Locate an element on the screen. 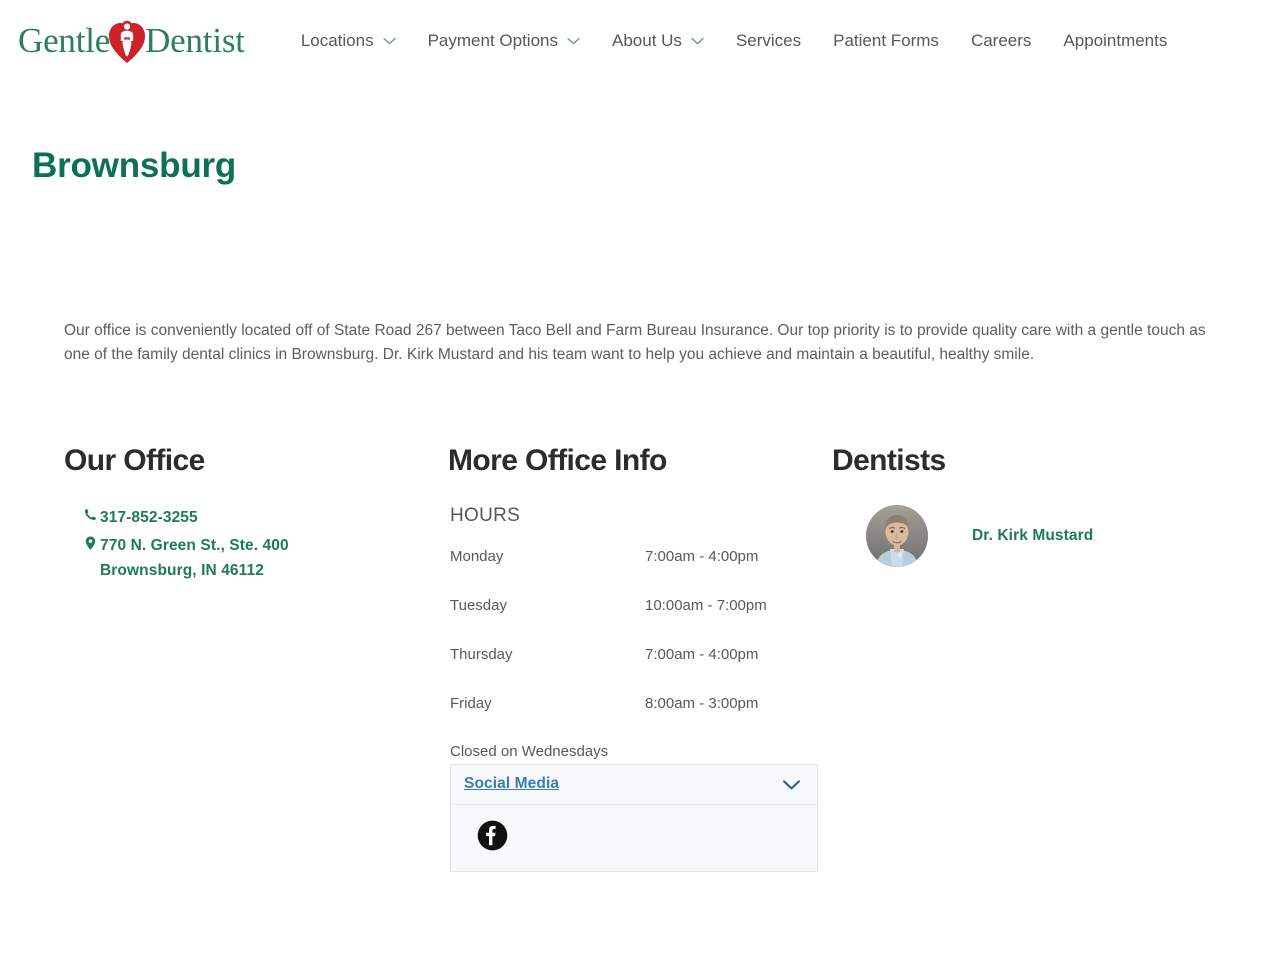  nav-label: Payment Options is located at coordinates (492, 40).